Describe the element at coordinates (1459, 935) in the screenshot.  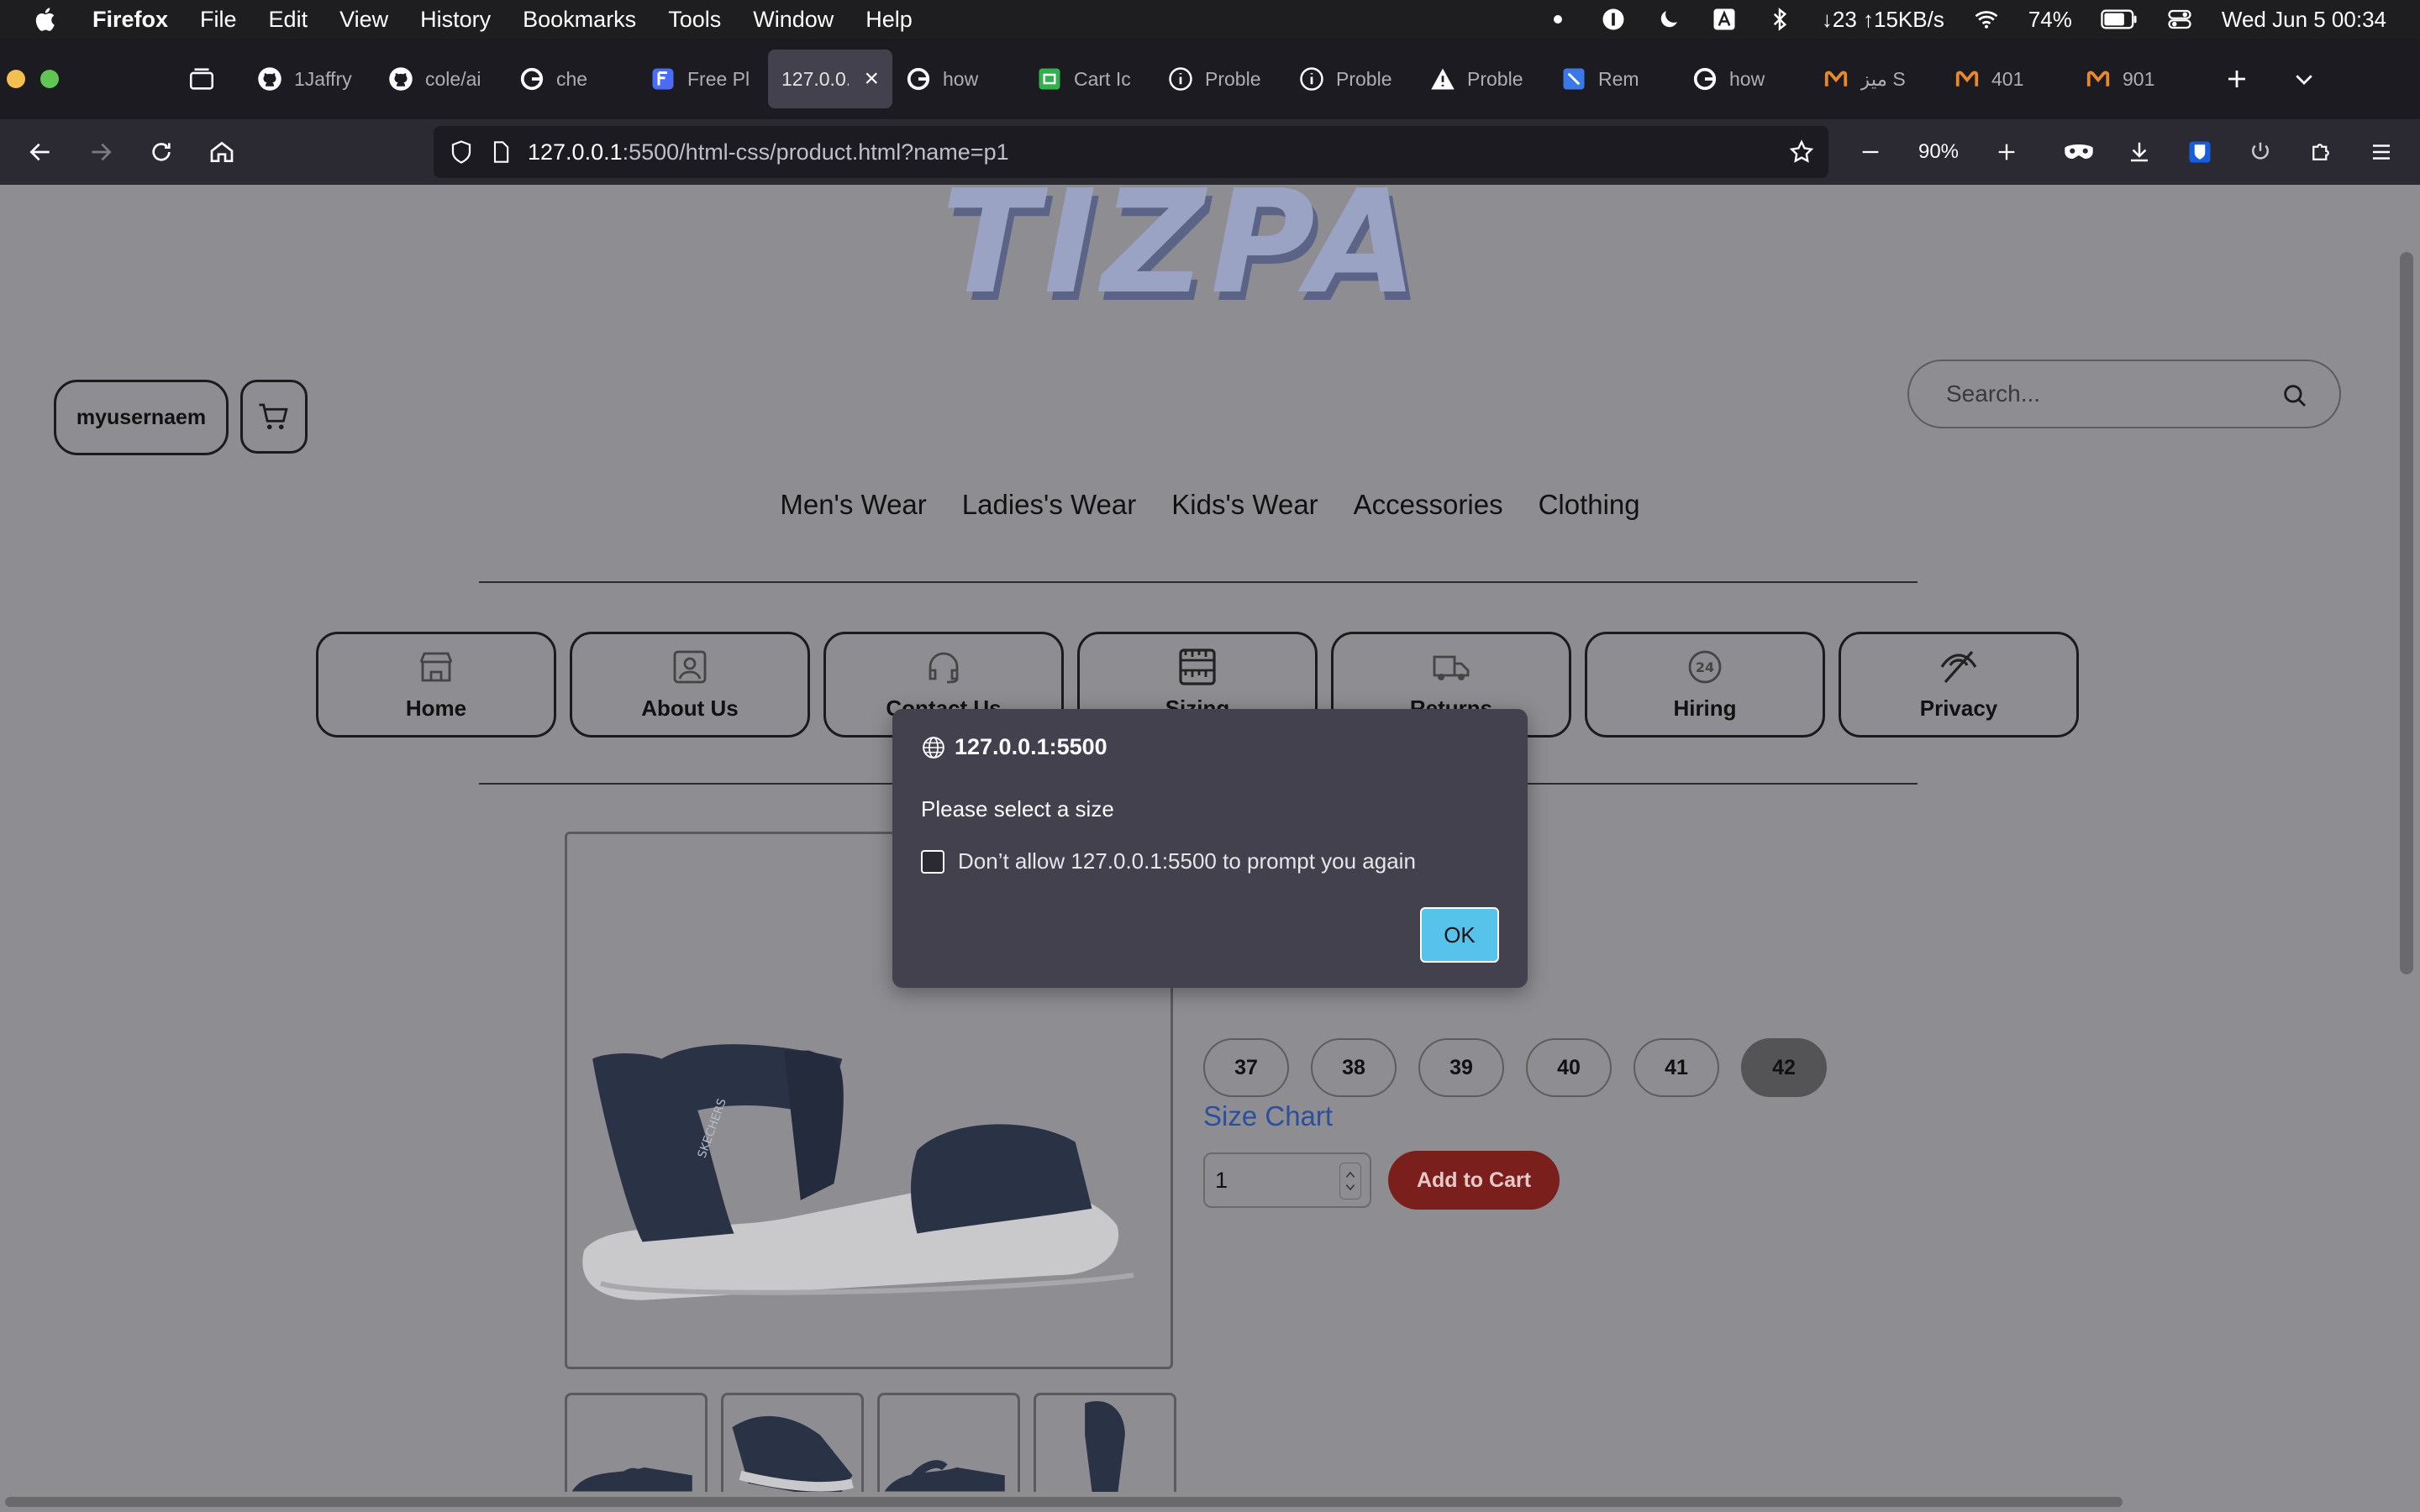
I see `ok-button: OK` at that location.